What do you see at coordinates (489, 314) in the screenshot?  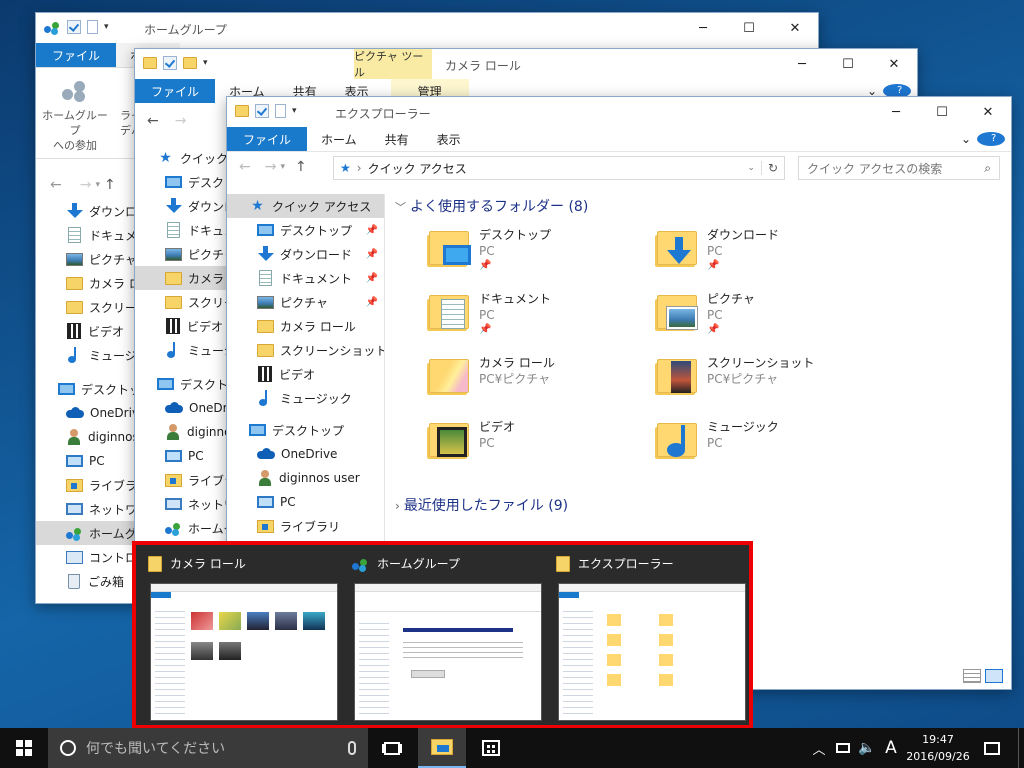 I see `folder-tile-documents: ドキュメント PC 📌` at bounding box center [489, 314].